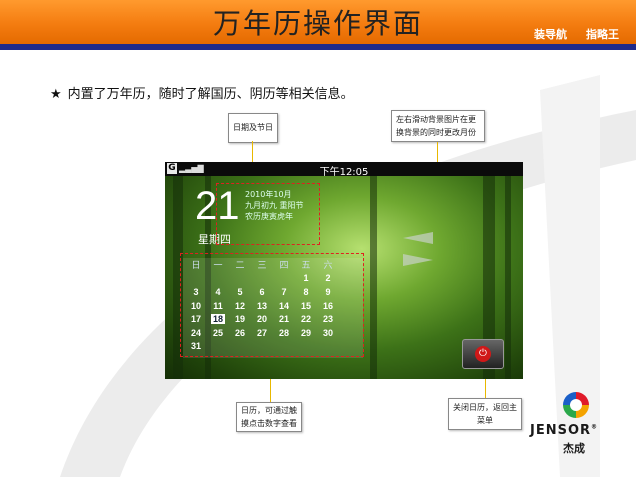 This screenshot has height=477, width=636. I want to click on callout-date-holiday: 日期及节日, so click(253, 128).